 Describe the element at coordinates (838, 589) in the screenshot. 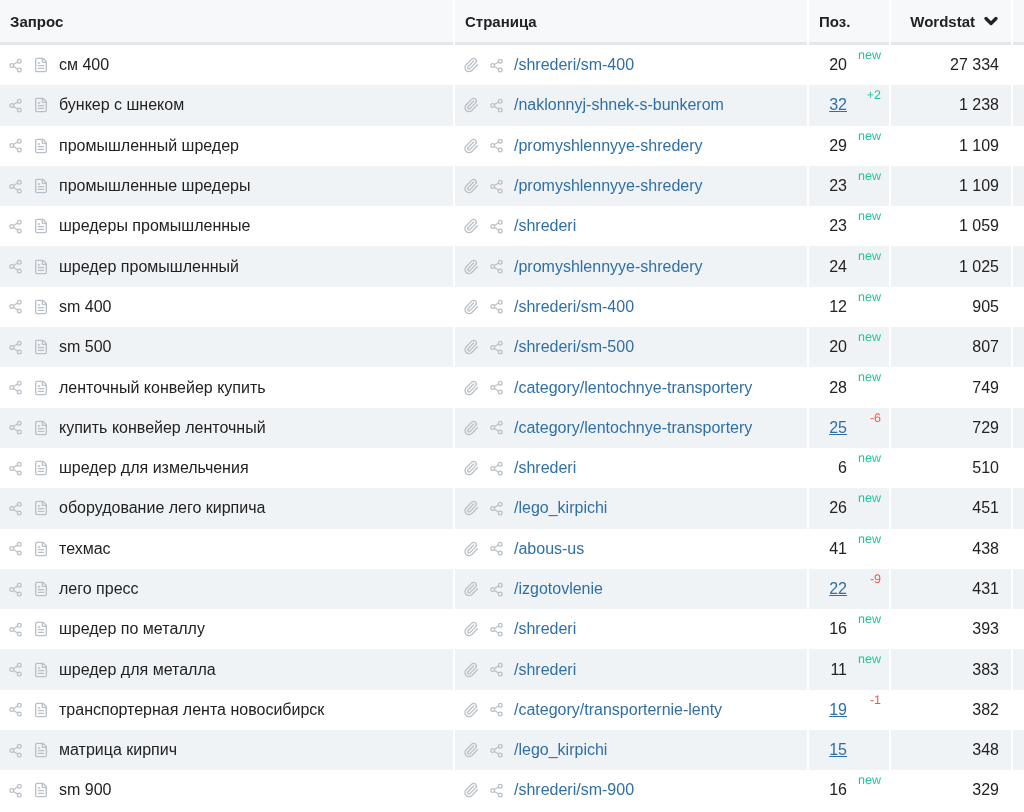

I see `position-link: 22` at that location.